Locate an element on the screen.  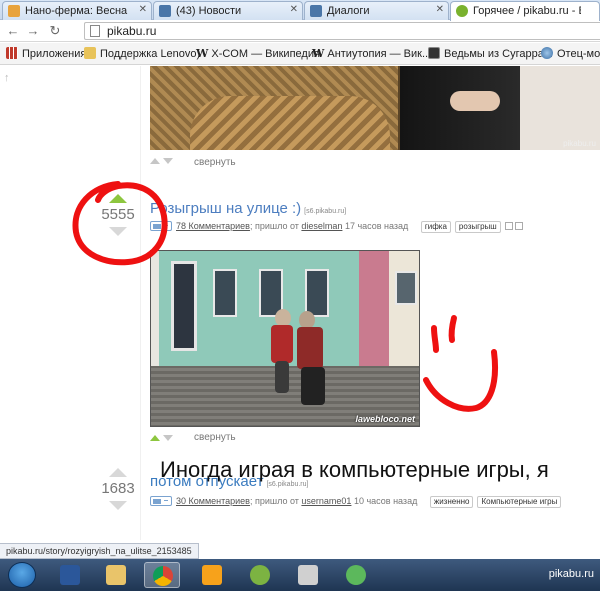
post2-body-text: Иногда играя в компьютерные игры, я is located at coordinates (354, 469).